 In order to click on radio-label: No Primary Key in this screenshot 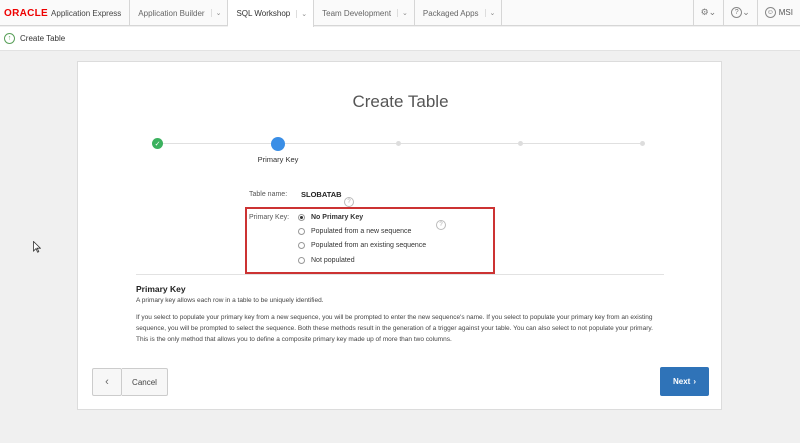, I will do `click(337, 217)`.